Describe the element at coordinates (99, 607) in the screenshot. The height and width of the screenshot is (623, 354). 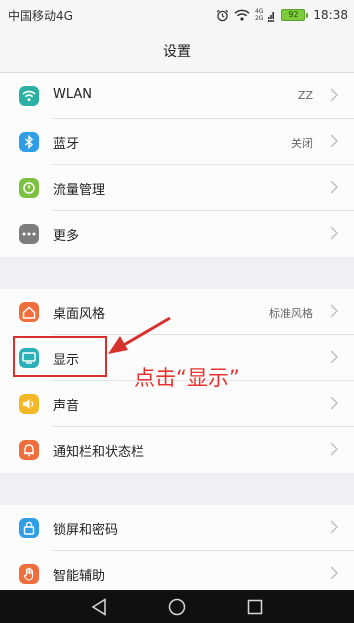
I see `back-icon` at that location.